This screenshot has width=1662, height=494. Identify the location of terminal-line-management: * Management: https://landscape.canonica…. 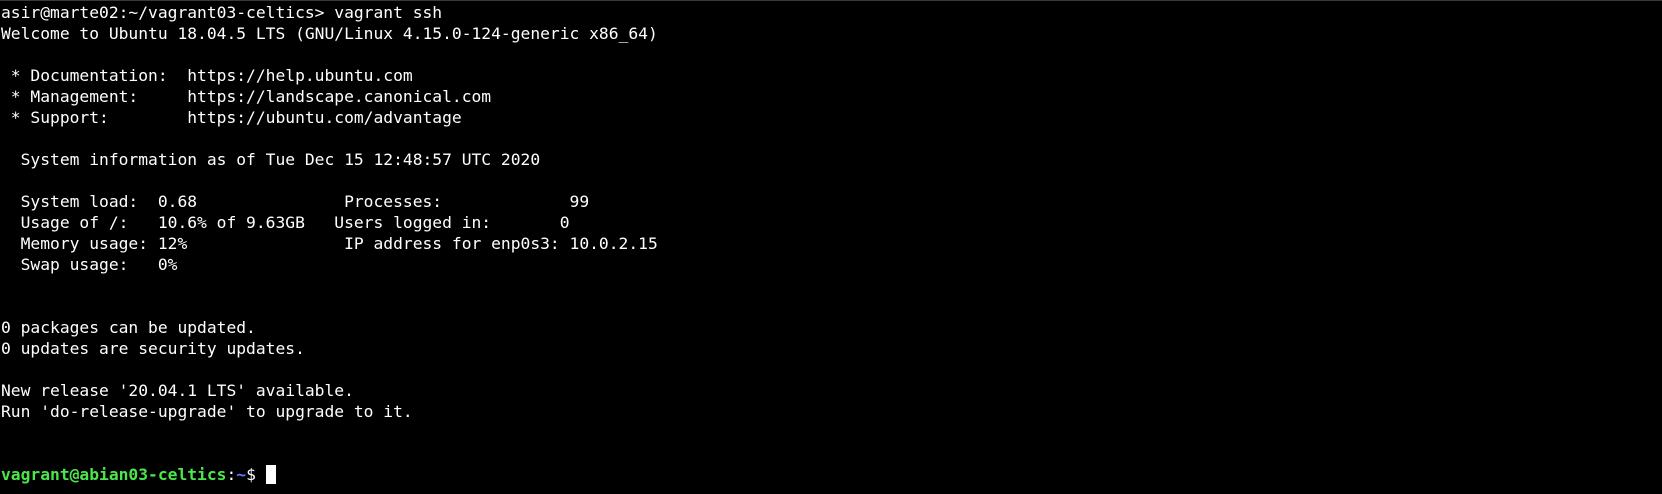
(246, 96).